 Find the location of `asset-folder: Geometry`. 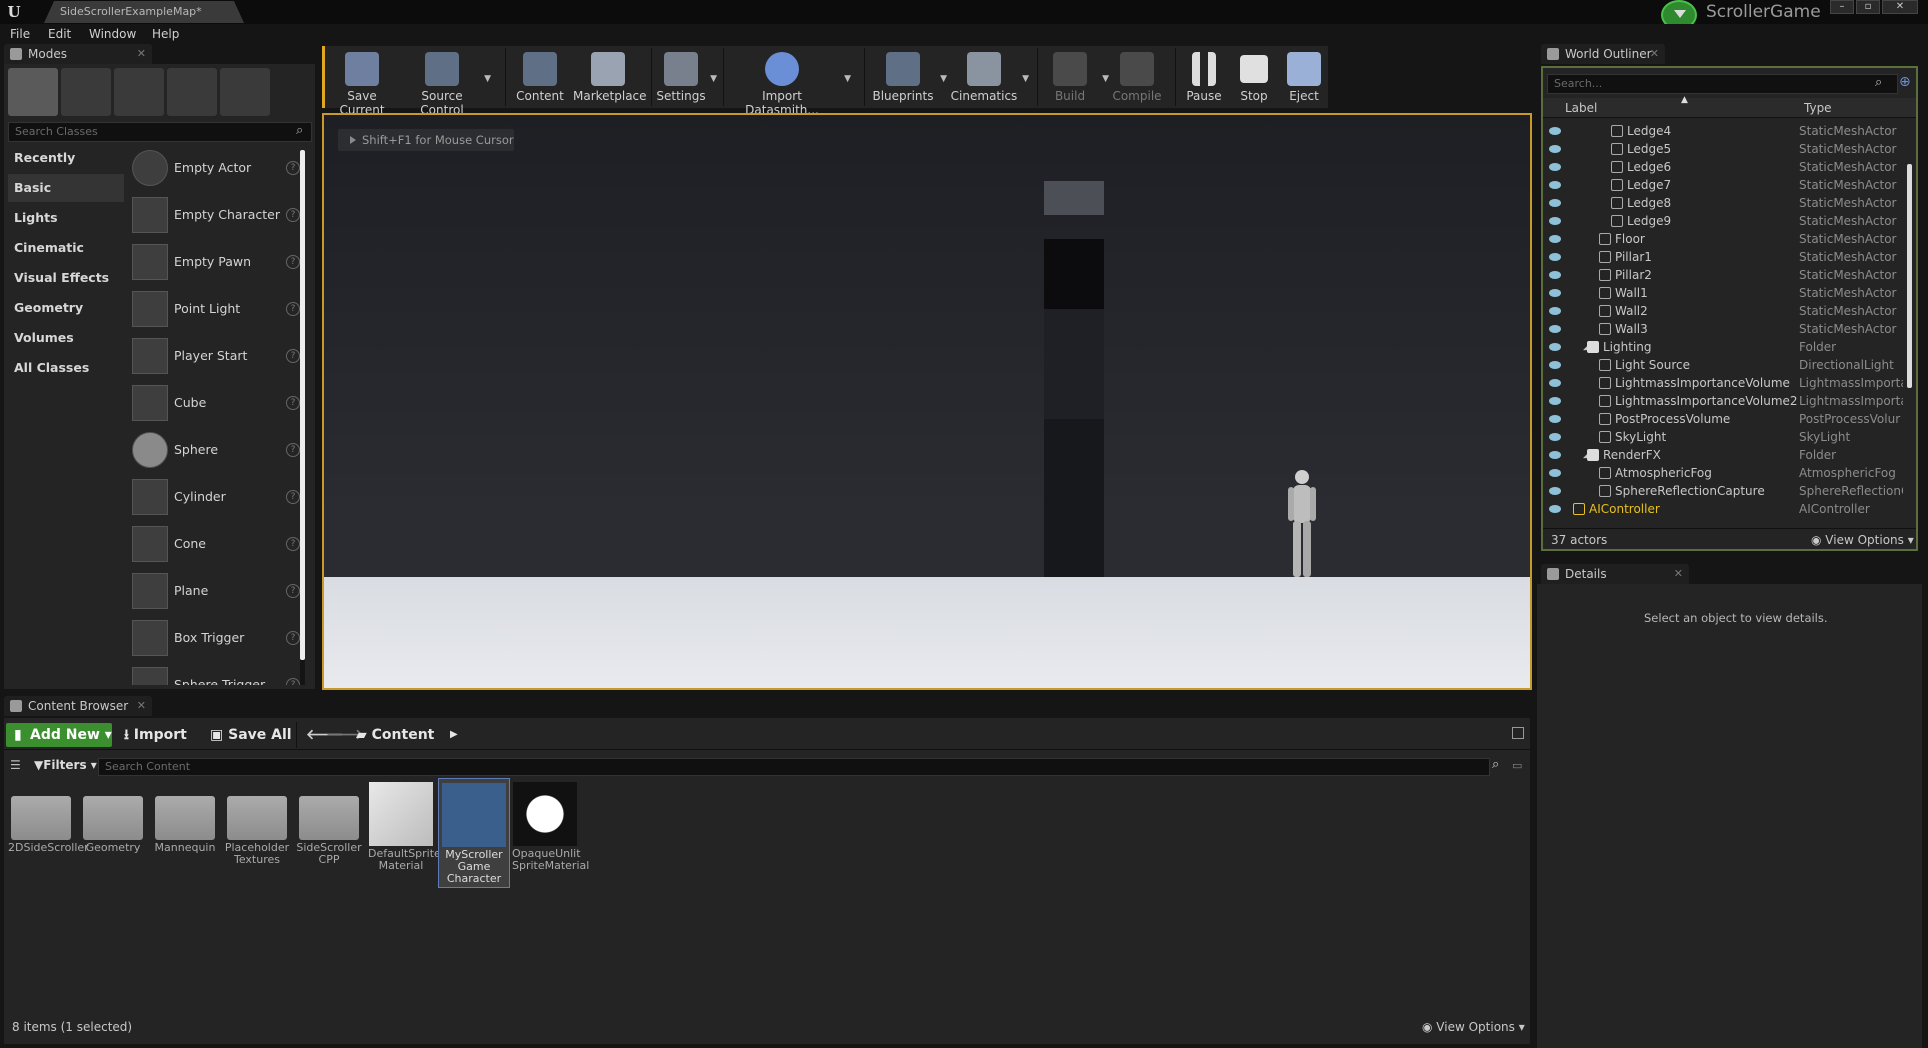

asset-folder: Geometry is located at coordinates (113, 818).